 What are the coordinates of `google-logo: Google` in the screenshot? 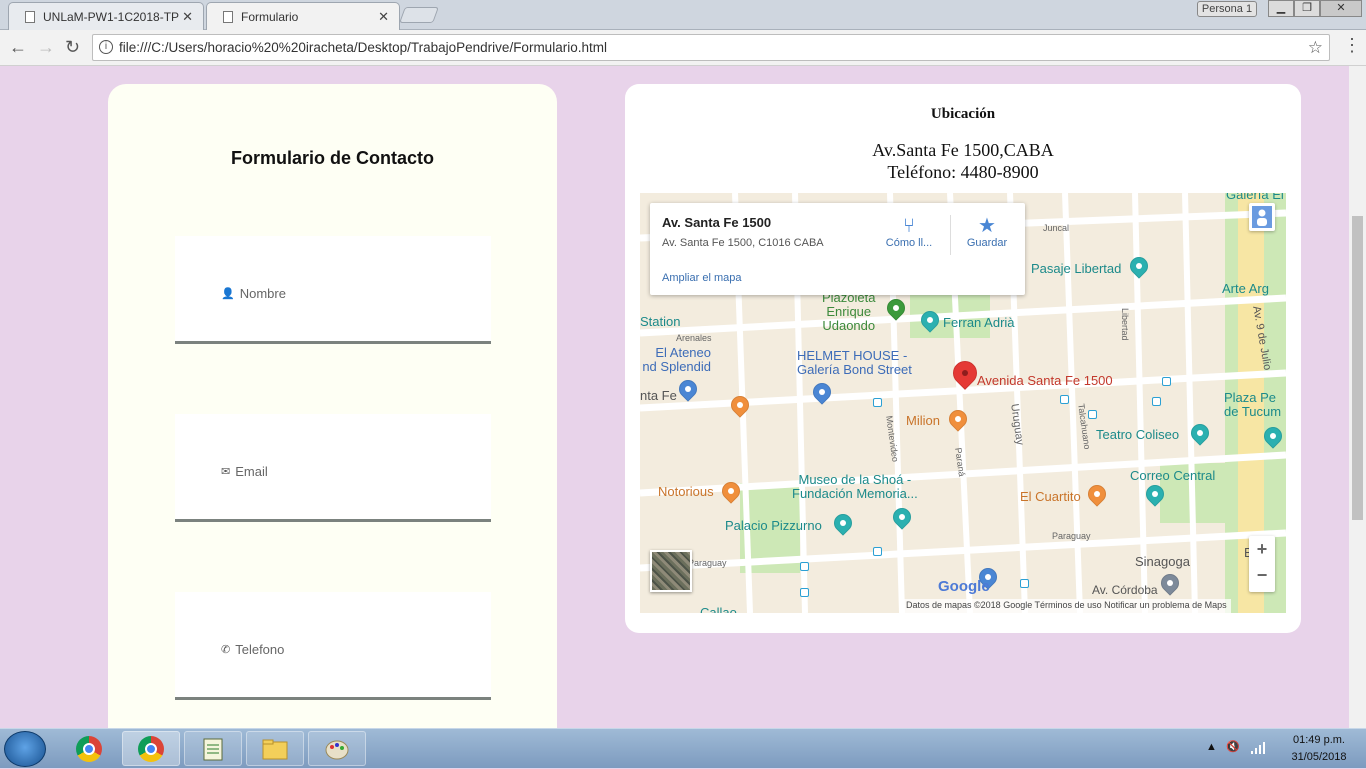 It's located at (964, 586).